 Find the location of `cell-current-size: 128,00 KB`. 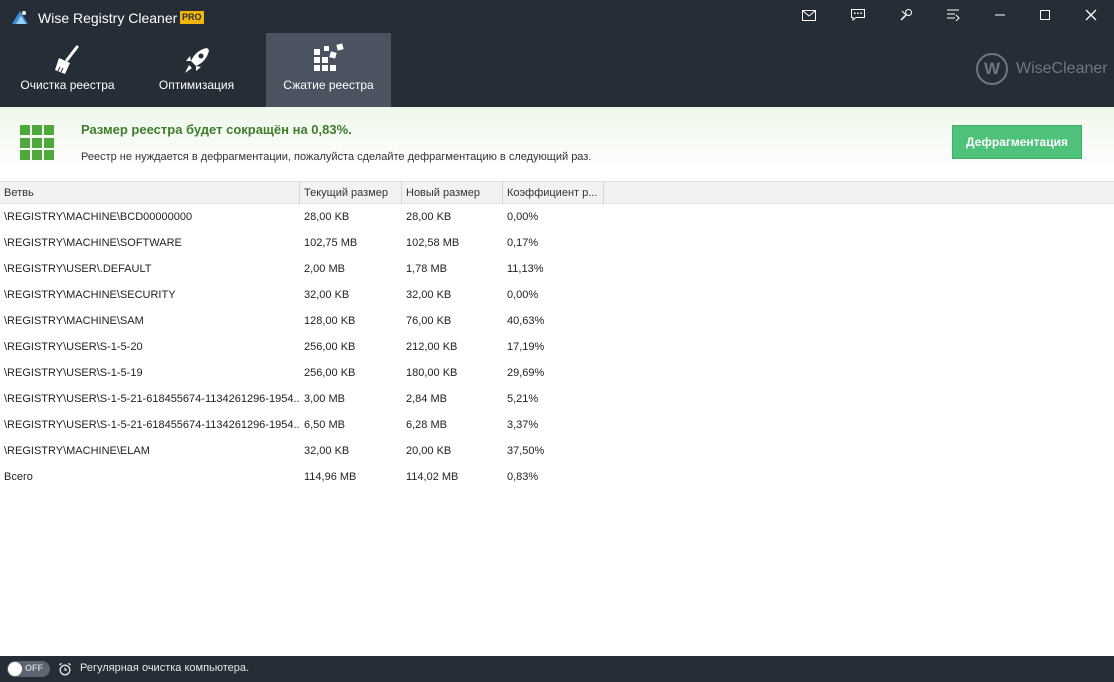

cell-current-size: 128,00 KB is located at coordinates (330, 321).